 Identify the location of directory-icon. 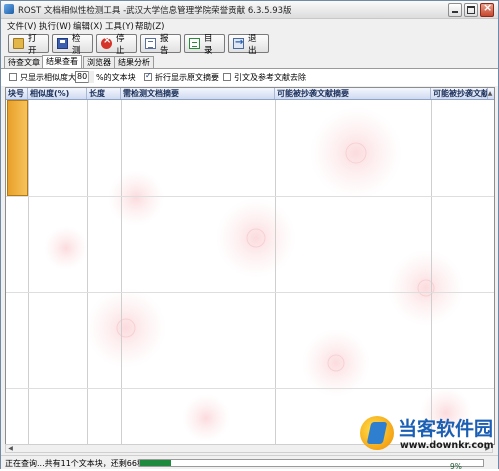
(194, 43).